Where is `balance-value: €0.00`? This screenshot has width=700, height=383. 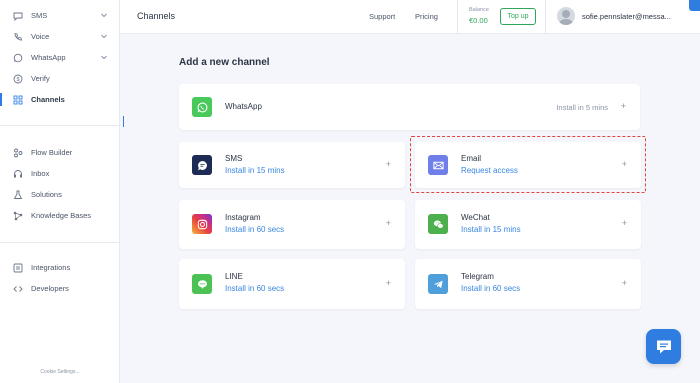 balance-value: €0.00 is located at coordinates (478, 20).